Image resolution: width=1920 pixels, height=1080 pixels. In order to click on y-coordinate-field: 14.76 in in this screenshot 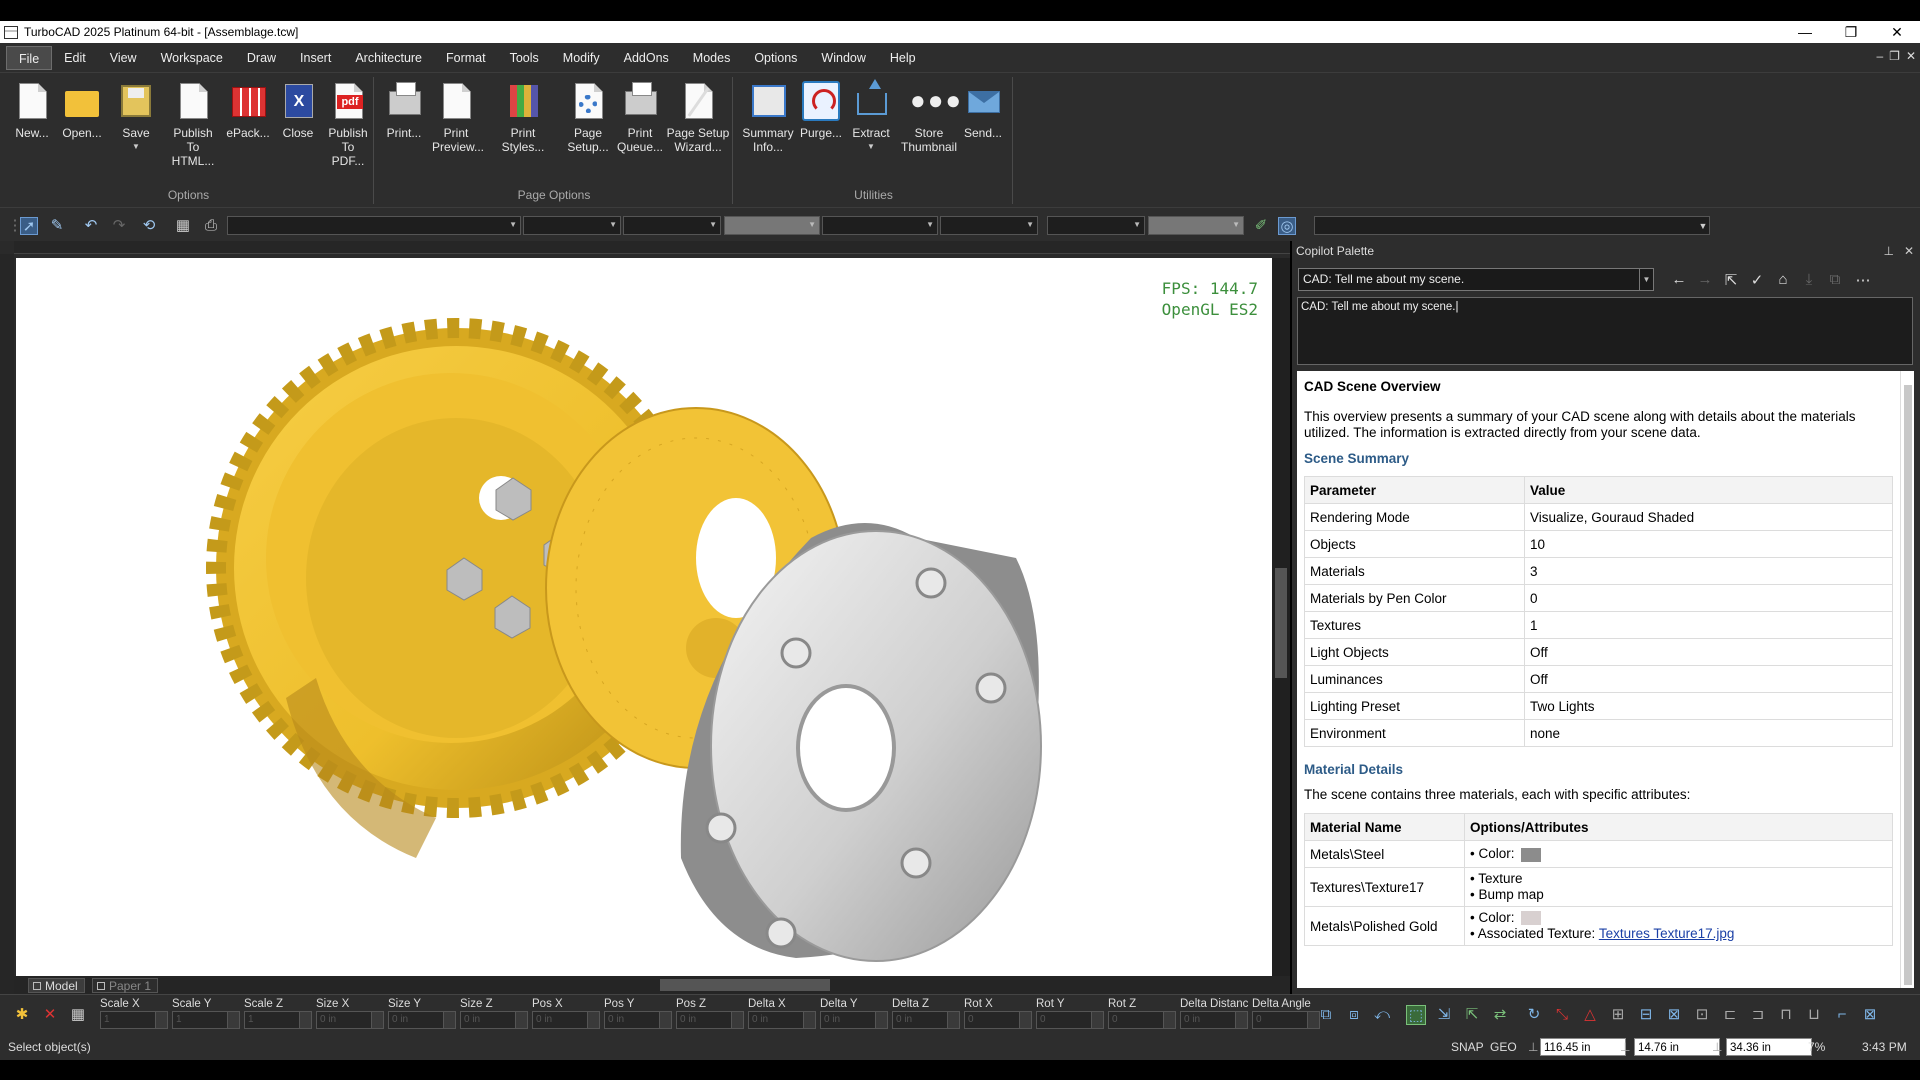, I will do `click(1677, 1047)`.